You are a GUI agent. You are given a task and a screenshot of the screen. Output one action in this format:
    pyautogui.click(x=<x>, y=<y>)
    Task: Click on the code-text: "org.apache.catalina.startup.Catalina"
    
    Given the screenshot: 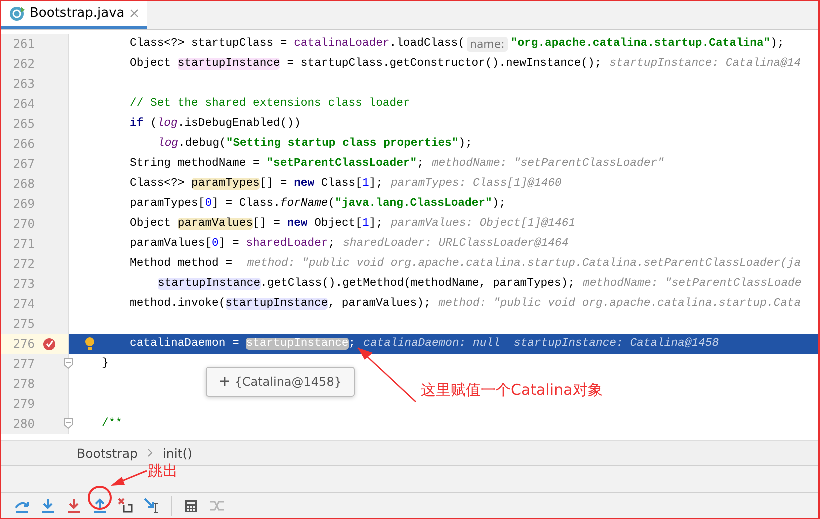 What is the action you would take?
    pyautogui.click(x=640, y=44)
    